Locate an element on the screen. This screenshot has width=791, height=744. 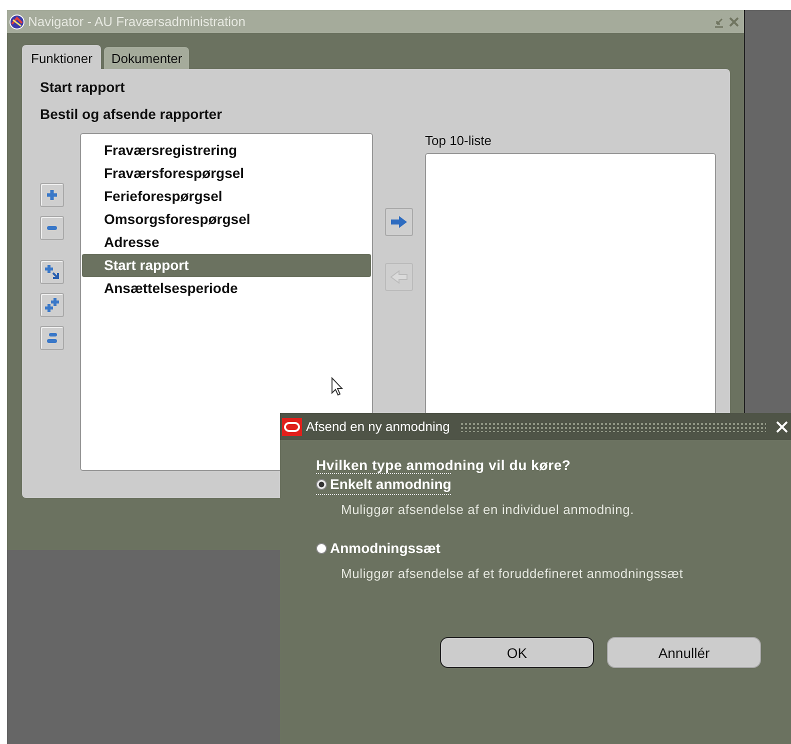
list-item: Omsorgsforespørgsel is located at coordinates (226, 219).